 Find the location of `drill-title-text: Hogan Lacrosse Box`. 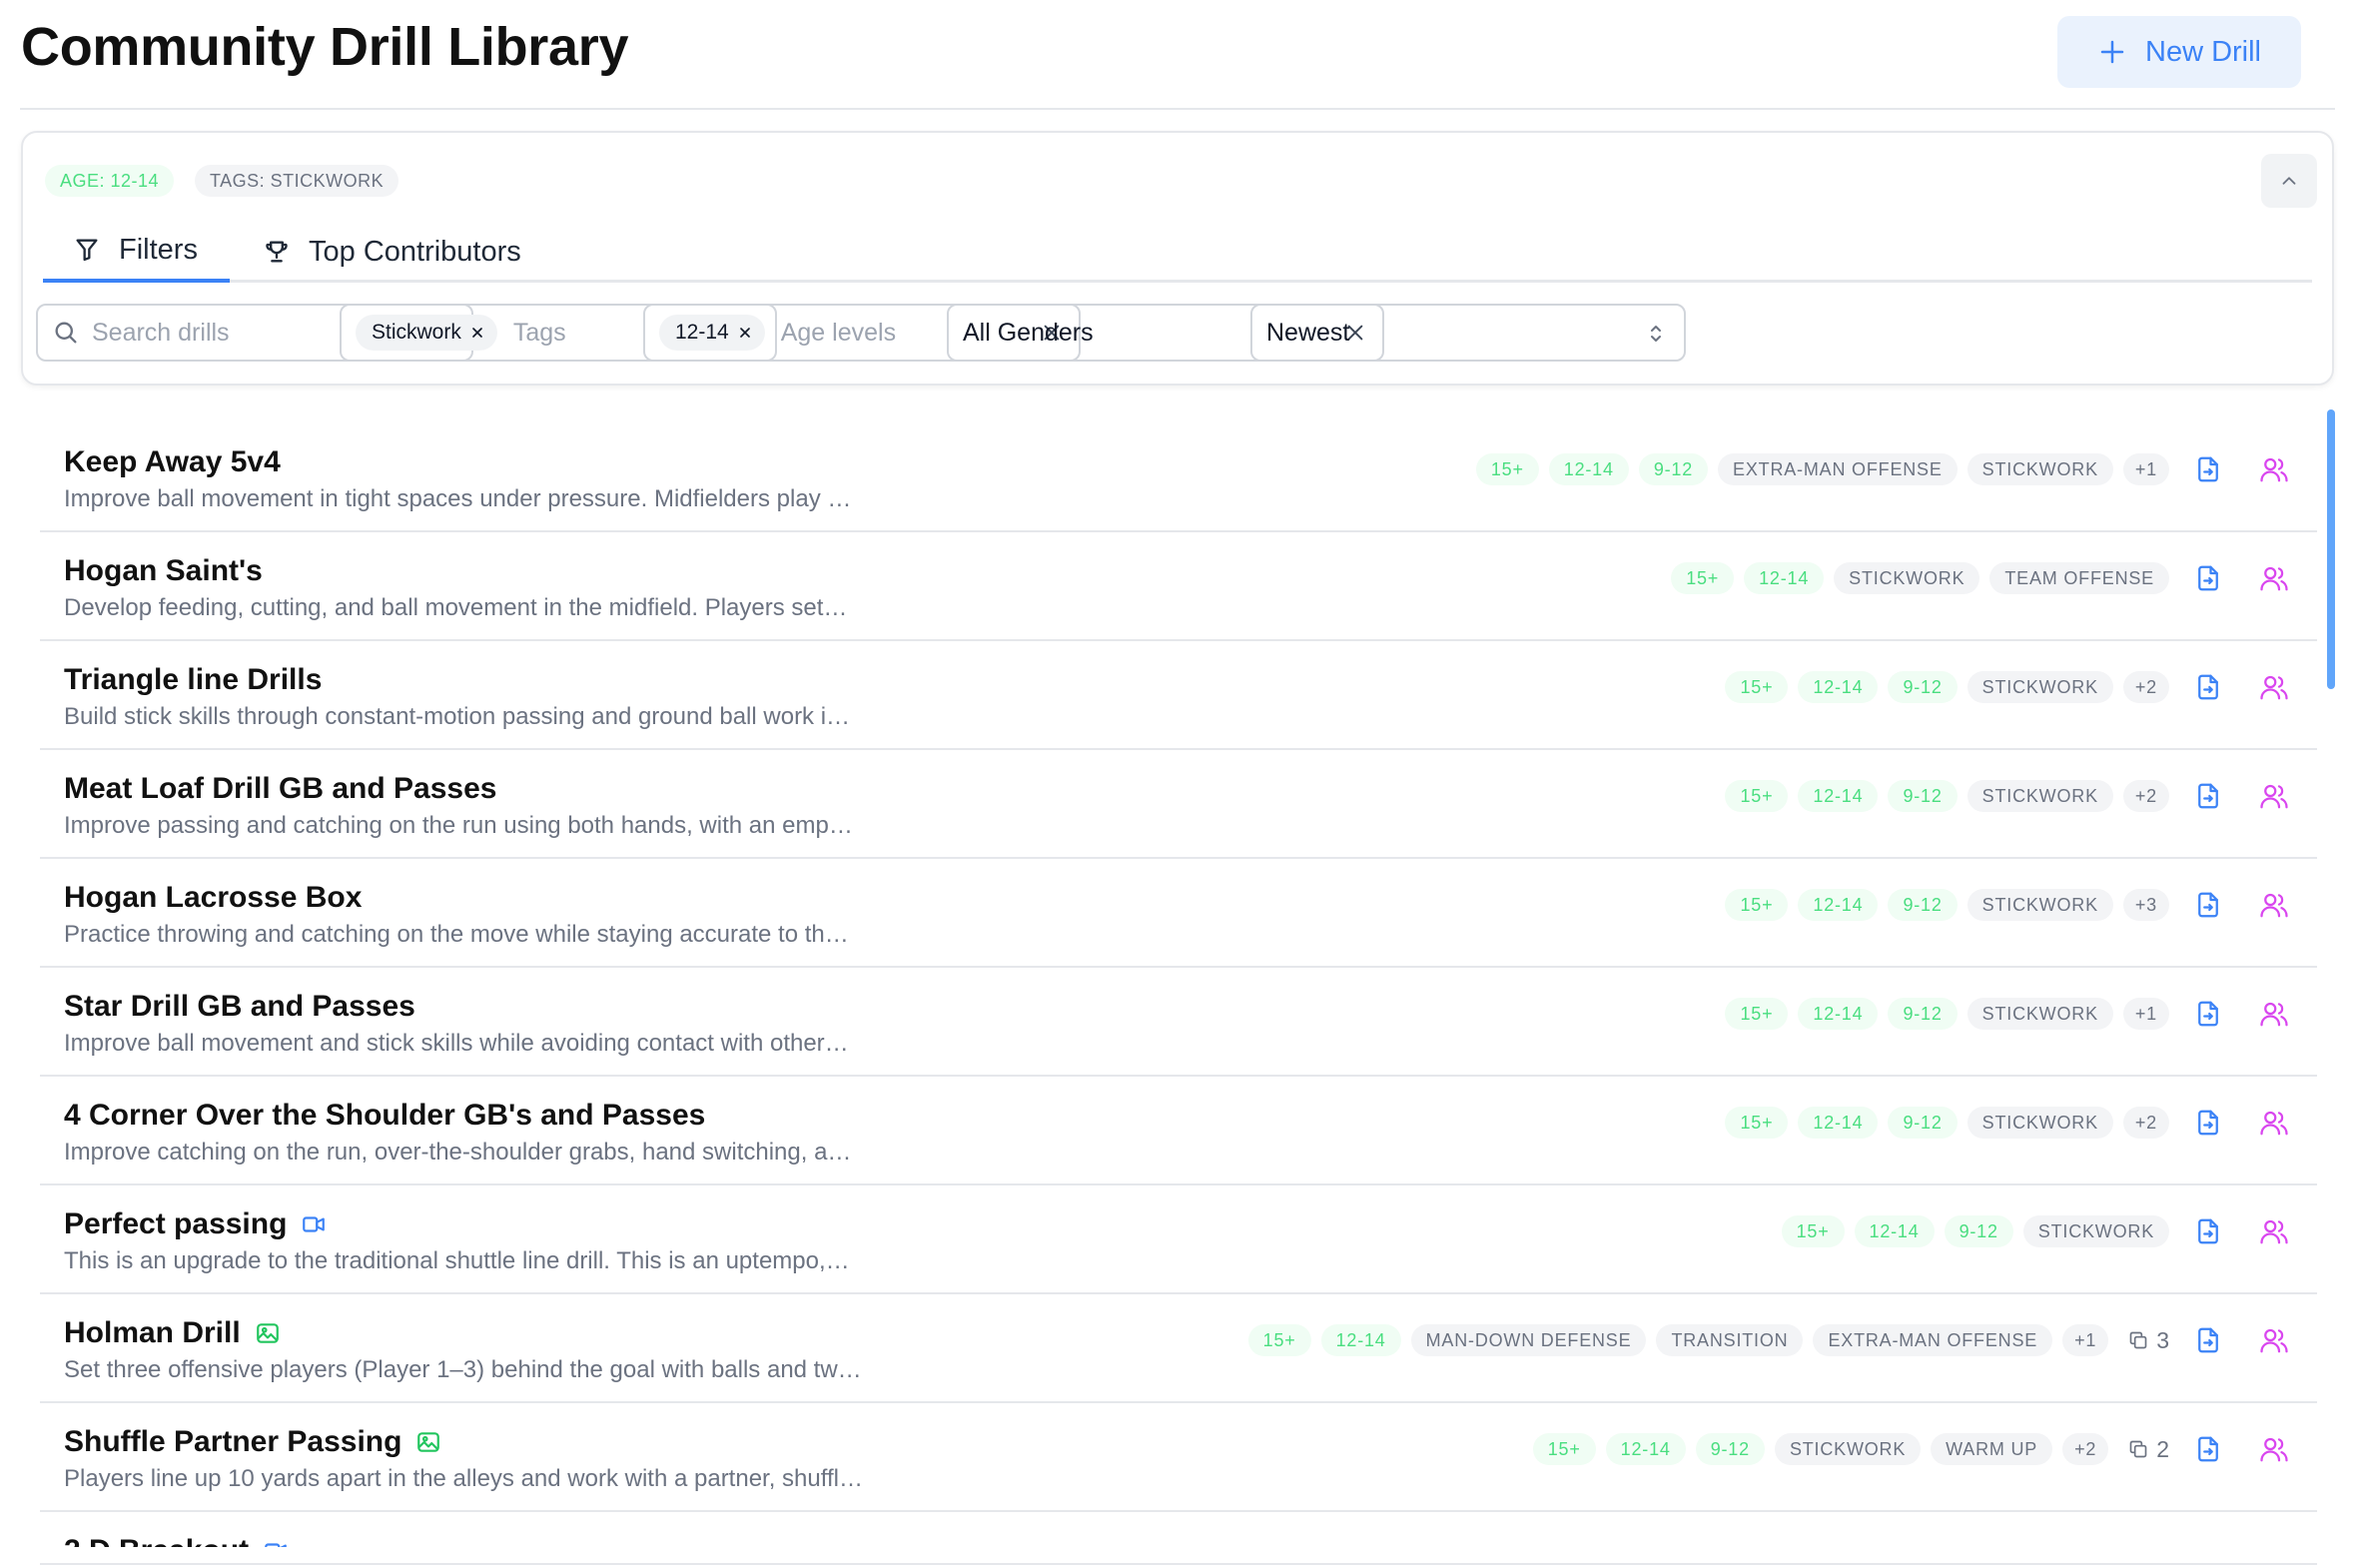

drill-title-text: Hogan Lacrosse Box is located at coordinates (213, 897).